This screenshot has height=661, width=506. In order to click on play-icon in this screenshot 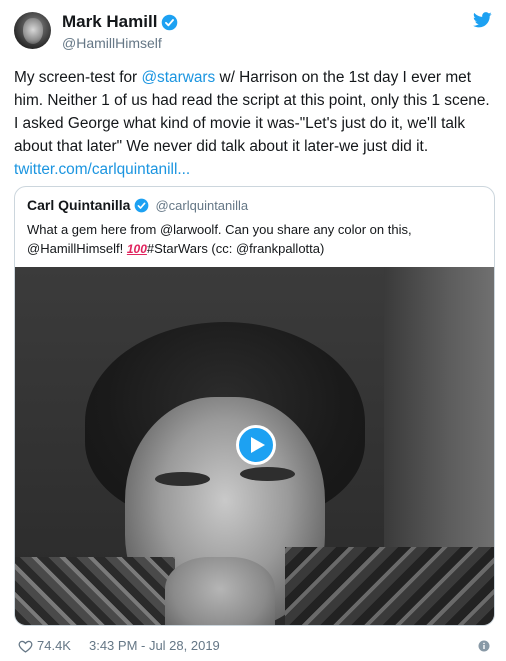, I will do `click(257, 445)`.